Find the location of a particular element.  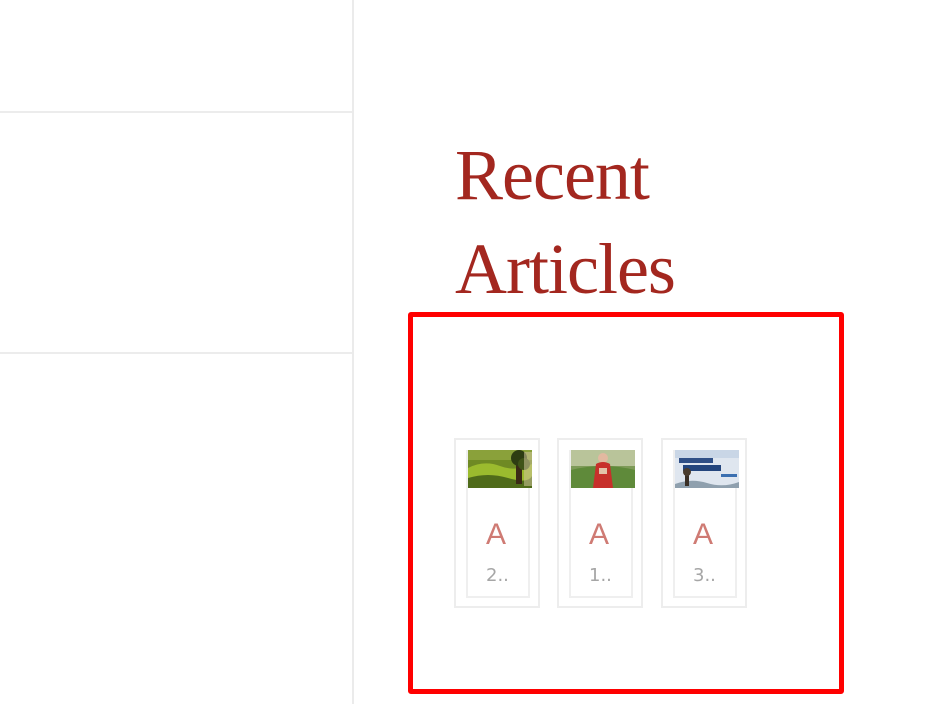

article-card: A 3.. is located at coordinates (704, 523).